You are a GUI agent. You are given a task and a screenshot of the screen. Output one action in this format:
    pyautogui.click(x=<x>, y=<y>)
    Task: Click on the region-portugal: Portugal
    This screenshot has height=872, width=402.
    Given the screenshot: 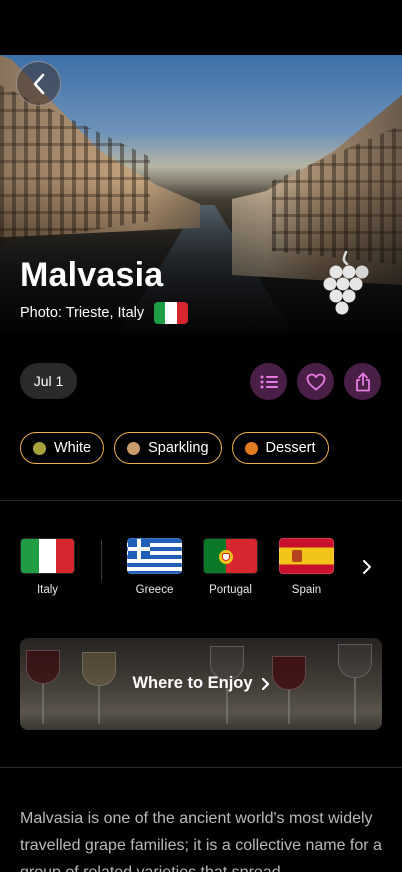 What is the action you would take?
    pyautogui.click(x=230, y=567)
    